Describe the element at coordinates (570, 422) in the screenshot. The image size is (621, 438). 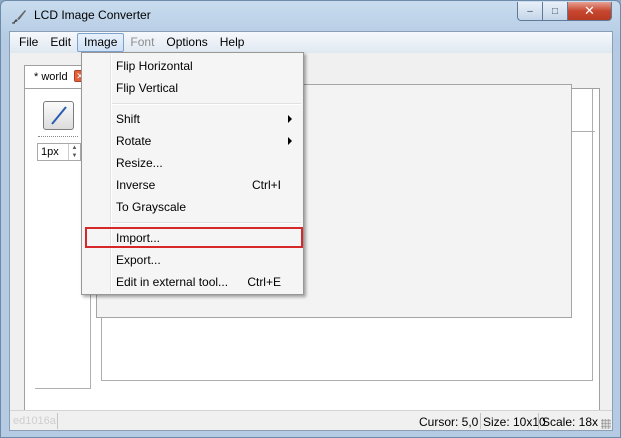
I see `zoom-scale: Scale: 18x` at that location.